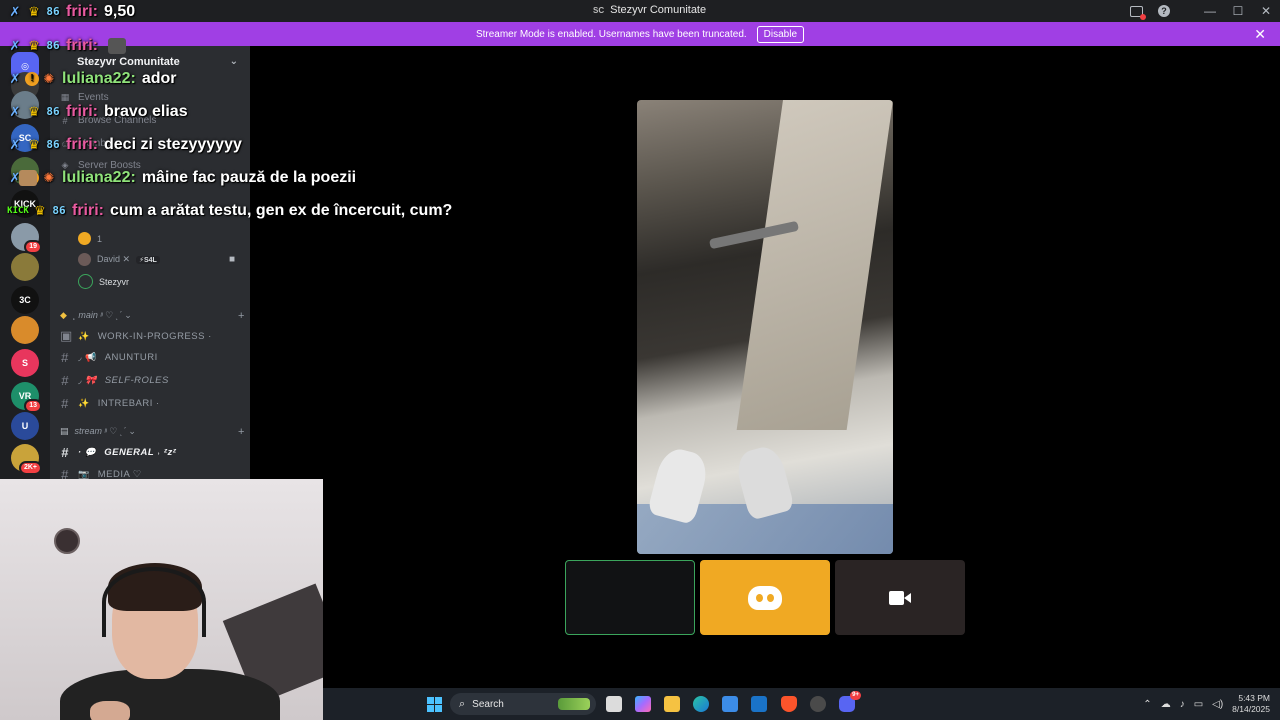  What do you see at coordinates (1182, 704) in the screenshot?
I see `microphone-icon: ♪` at bounding box center [1182, 704].